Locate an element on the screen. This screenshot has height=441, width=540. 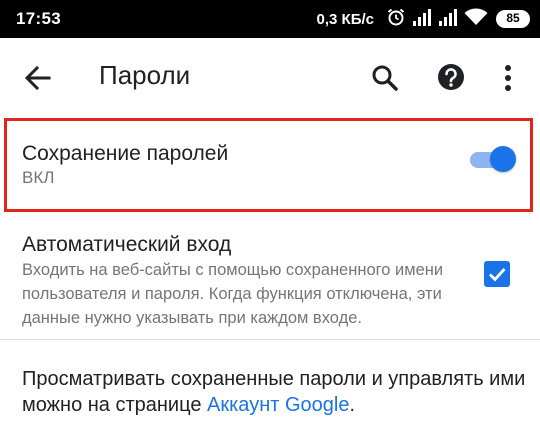
search-button is located at coordinates (385, 78).